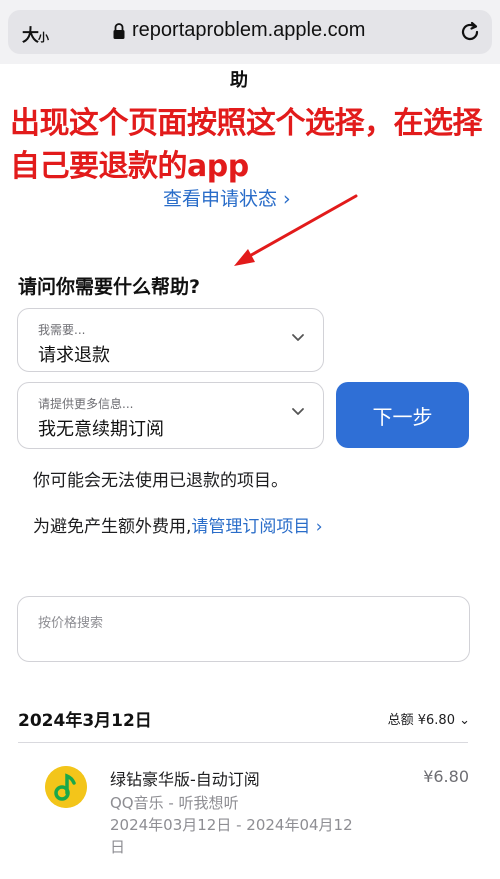 This screenshot has width=500, height=879. I want to click on manage-subscriptions-link: 请管理订阅项目 ›, so click(256, 527).